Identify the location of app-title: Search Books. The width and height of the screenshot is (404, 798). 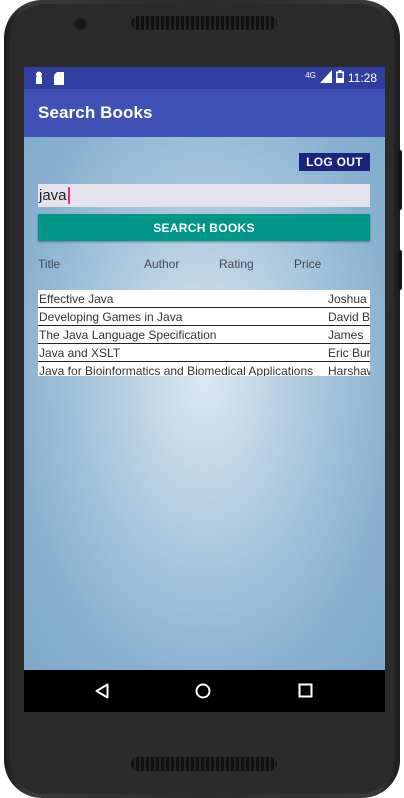
(95, 112).